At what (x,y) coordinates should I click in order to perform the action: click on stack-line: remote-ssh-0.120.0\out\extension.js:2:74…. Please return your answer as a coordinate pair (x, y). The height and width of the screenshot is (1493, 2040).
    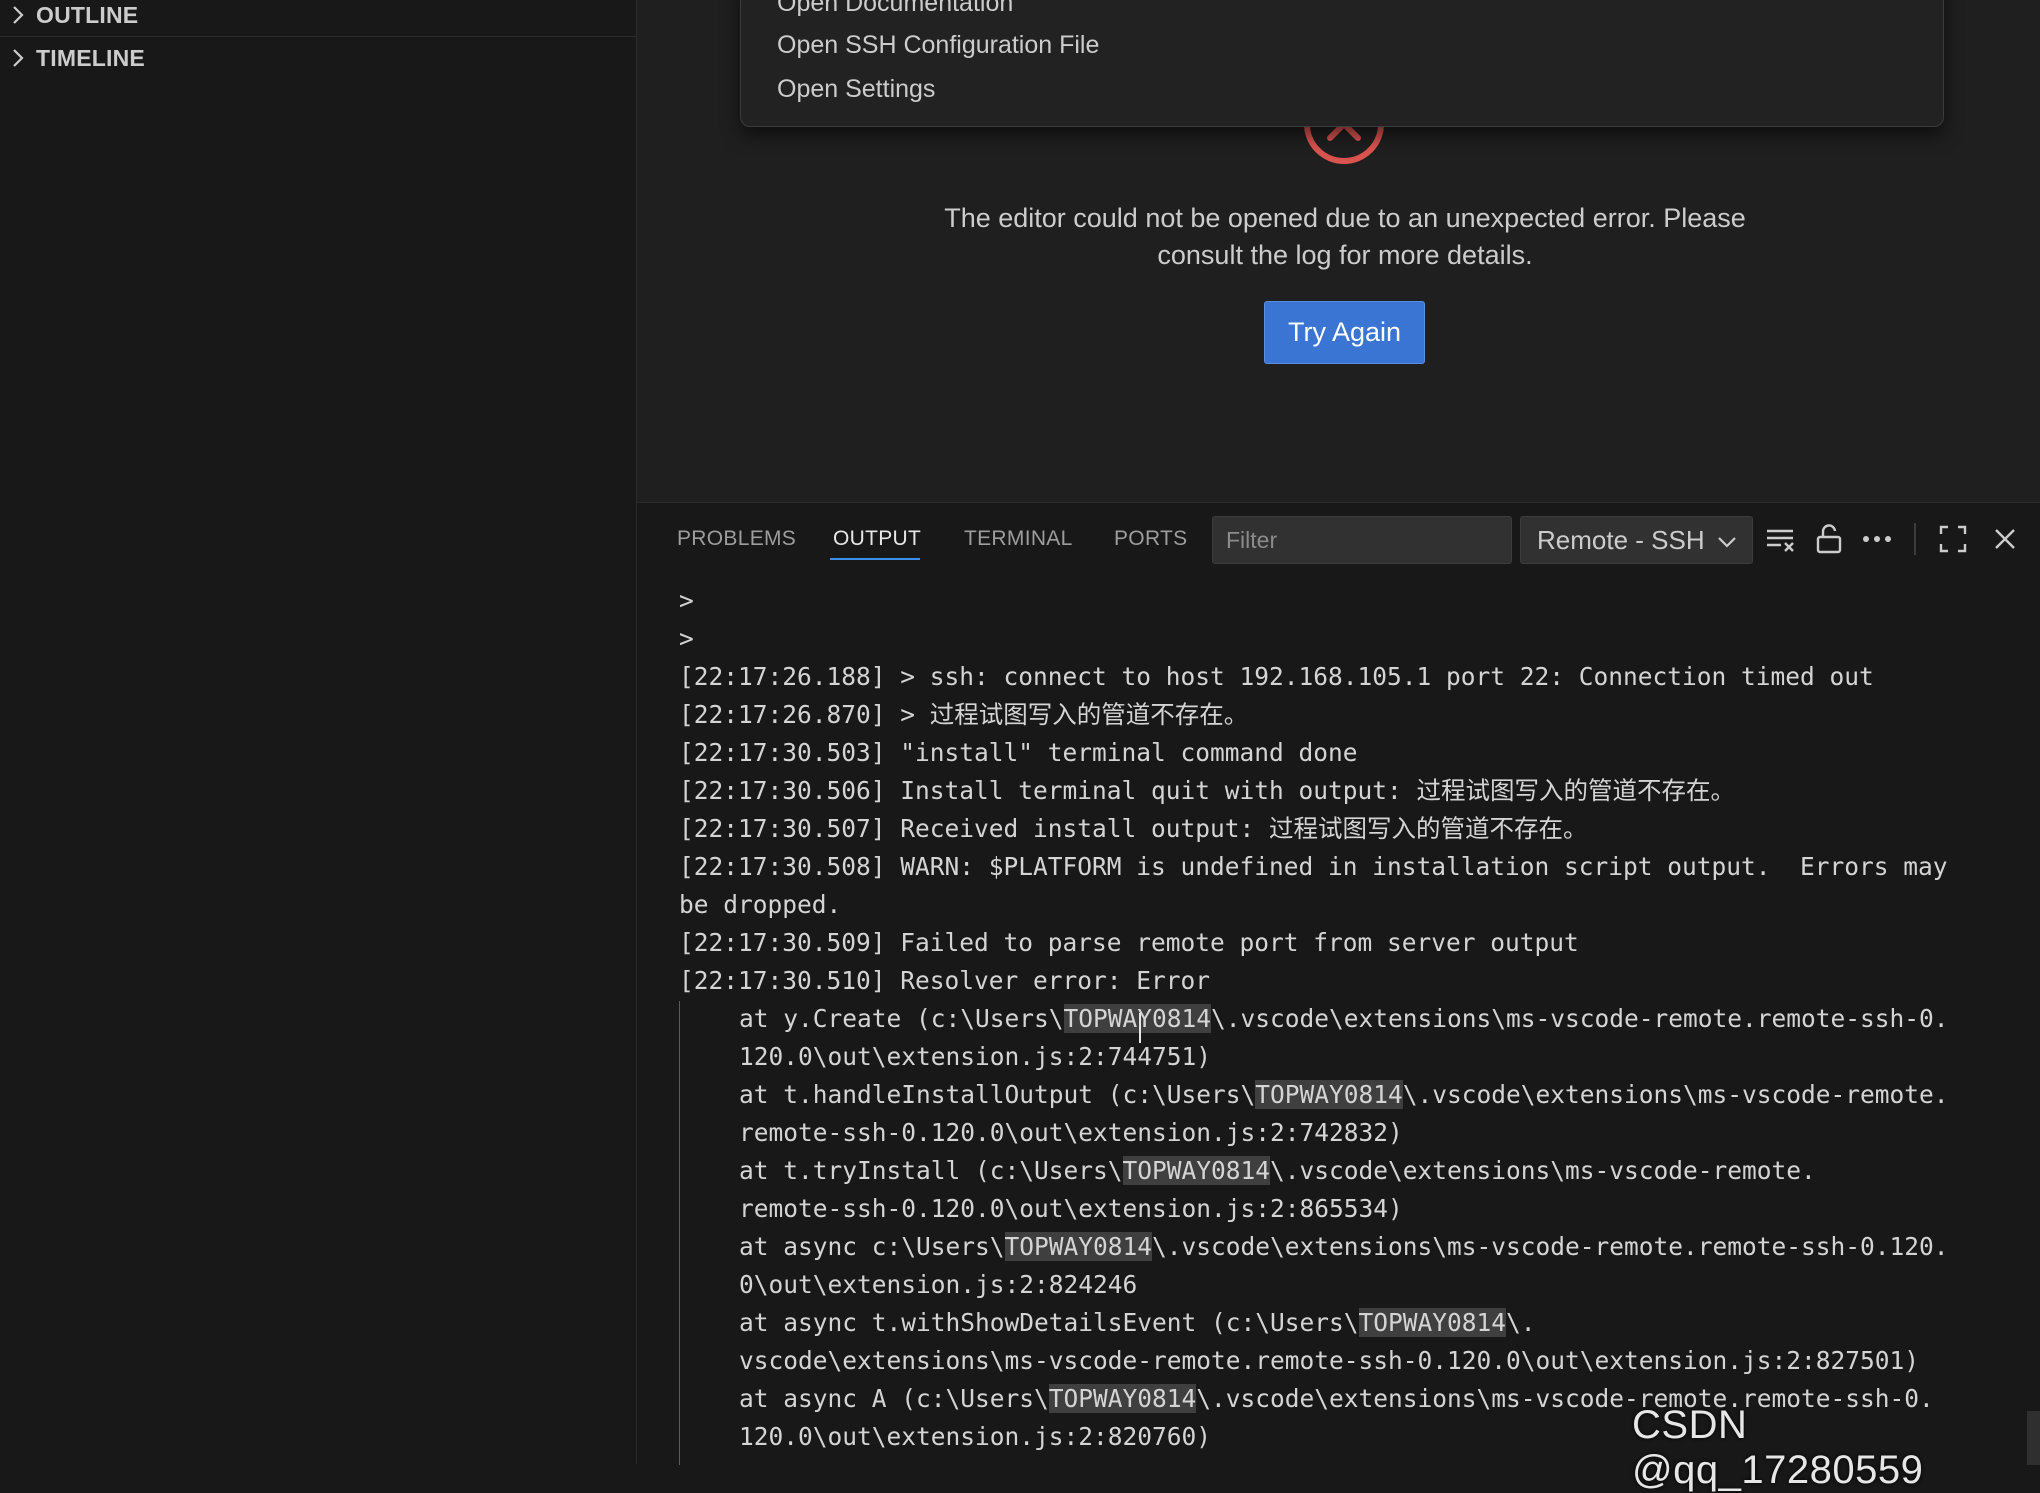
    Looking at the image, I should click on (1071, 1133).